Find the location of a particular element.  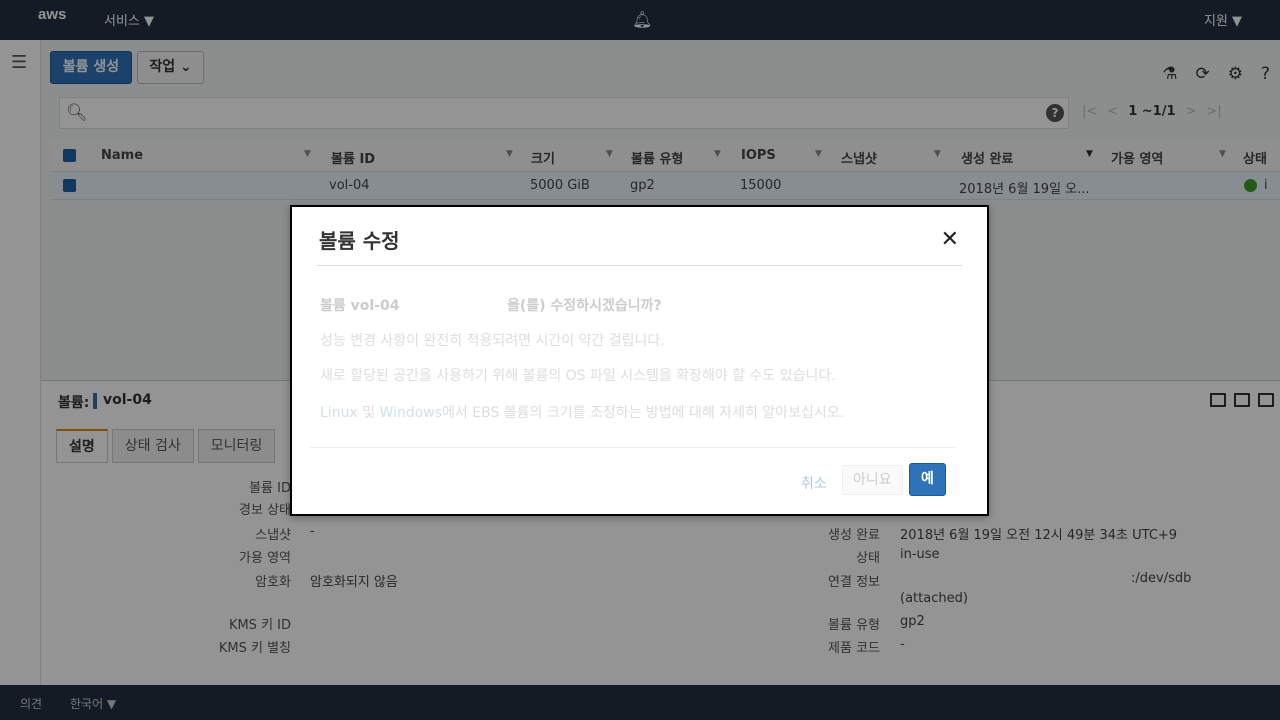

dialog-question: 을(를) 수정하시겠습니까? is located at coordinates (584, 306).